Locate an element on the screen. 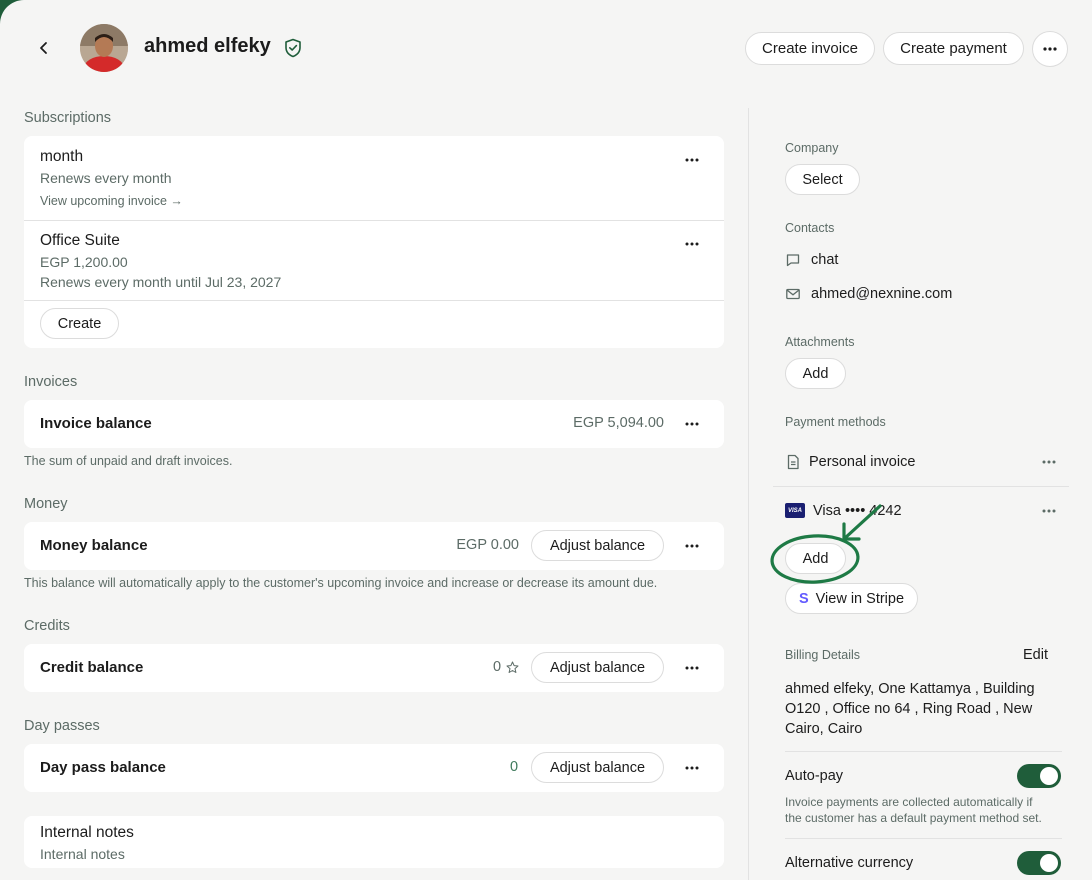 Image resolution: width=1092 pixels, height=880 pixels. payment-method-personal-invoice: Personal invoice is located at coordinates (862, 462).